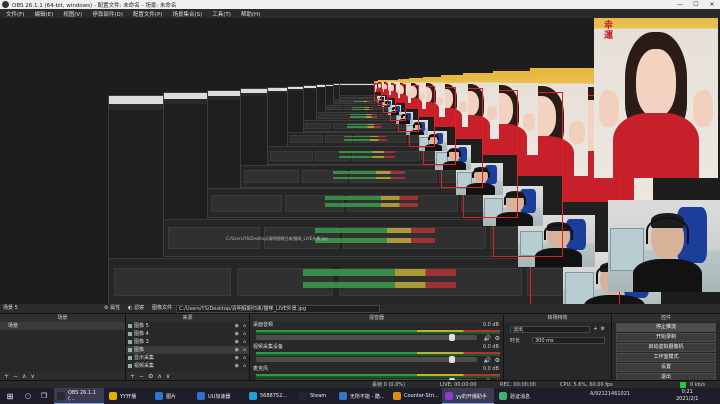 This screenshot has height=404, width=720. What do you see at coordinates (5, 4) in the screenshot?
I see `obs-app-icon` at bounding box center [5, 4].